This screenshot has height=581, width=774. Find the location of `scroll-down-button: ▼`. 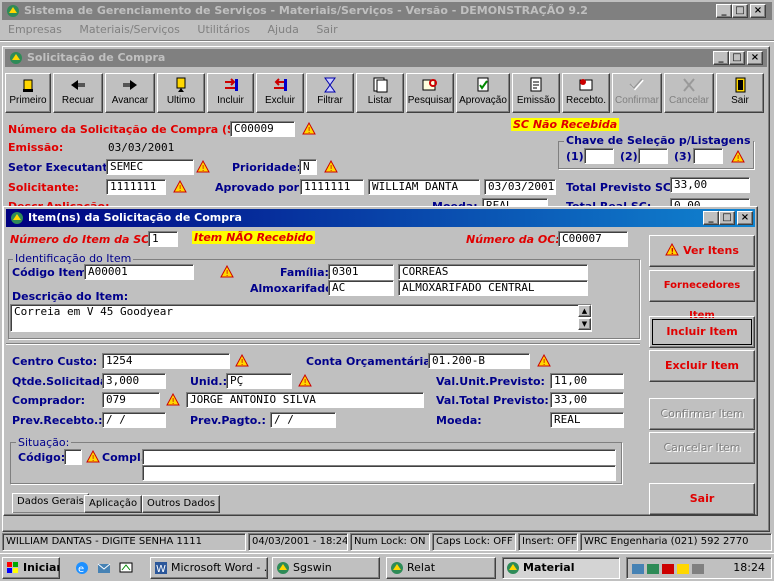

scroll-down-button: ▼ is located at coordinates (584, 324).